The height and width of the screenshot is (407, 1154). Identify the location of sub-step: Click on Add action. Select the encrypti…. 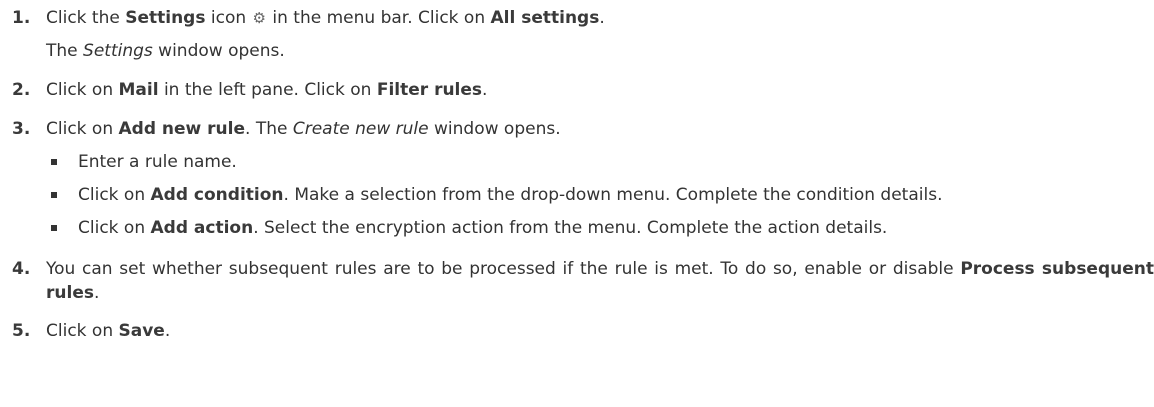
(600, 228).